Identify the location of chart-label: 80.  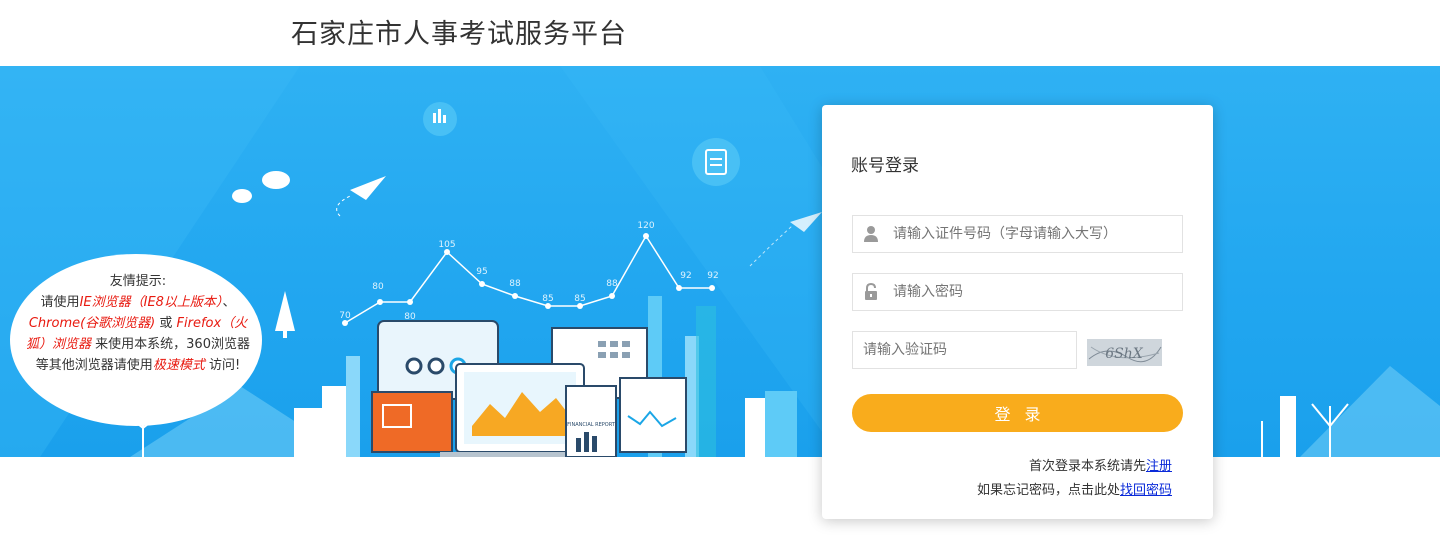
(378, 287).